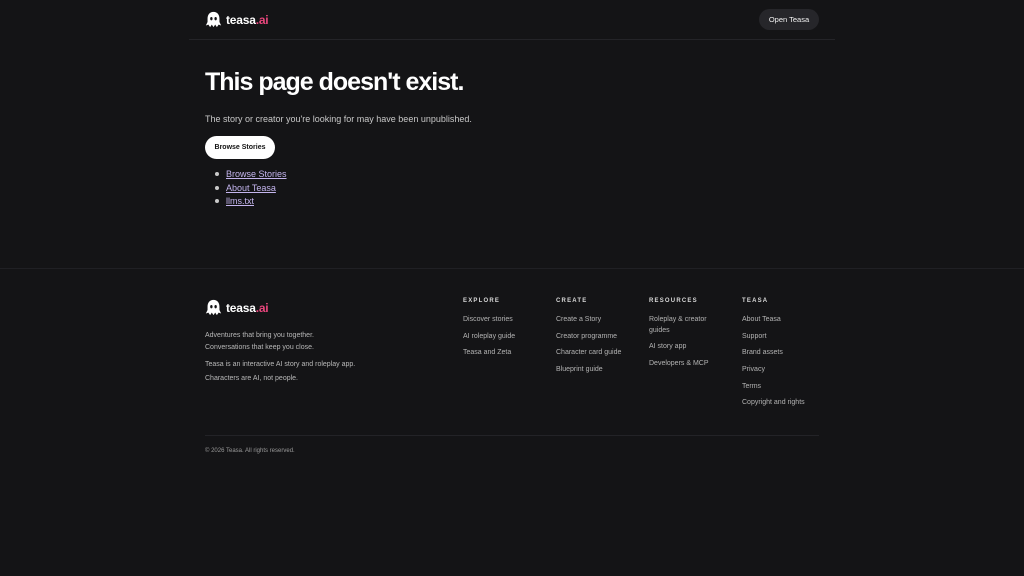  What do you see at coordinates (782, 320) in the screenshot?
I see `footer-link: About Teasa` at bounding box center [782, 320].